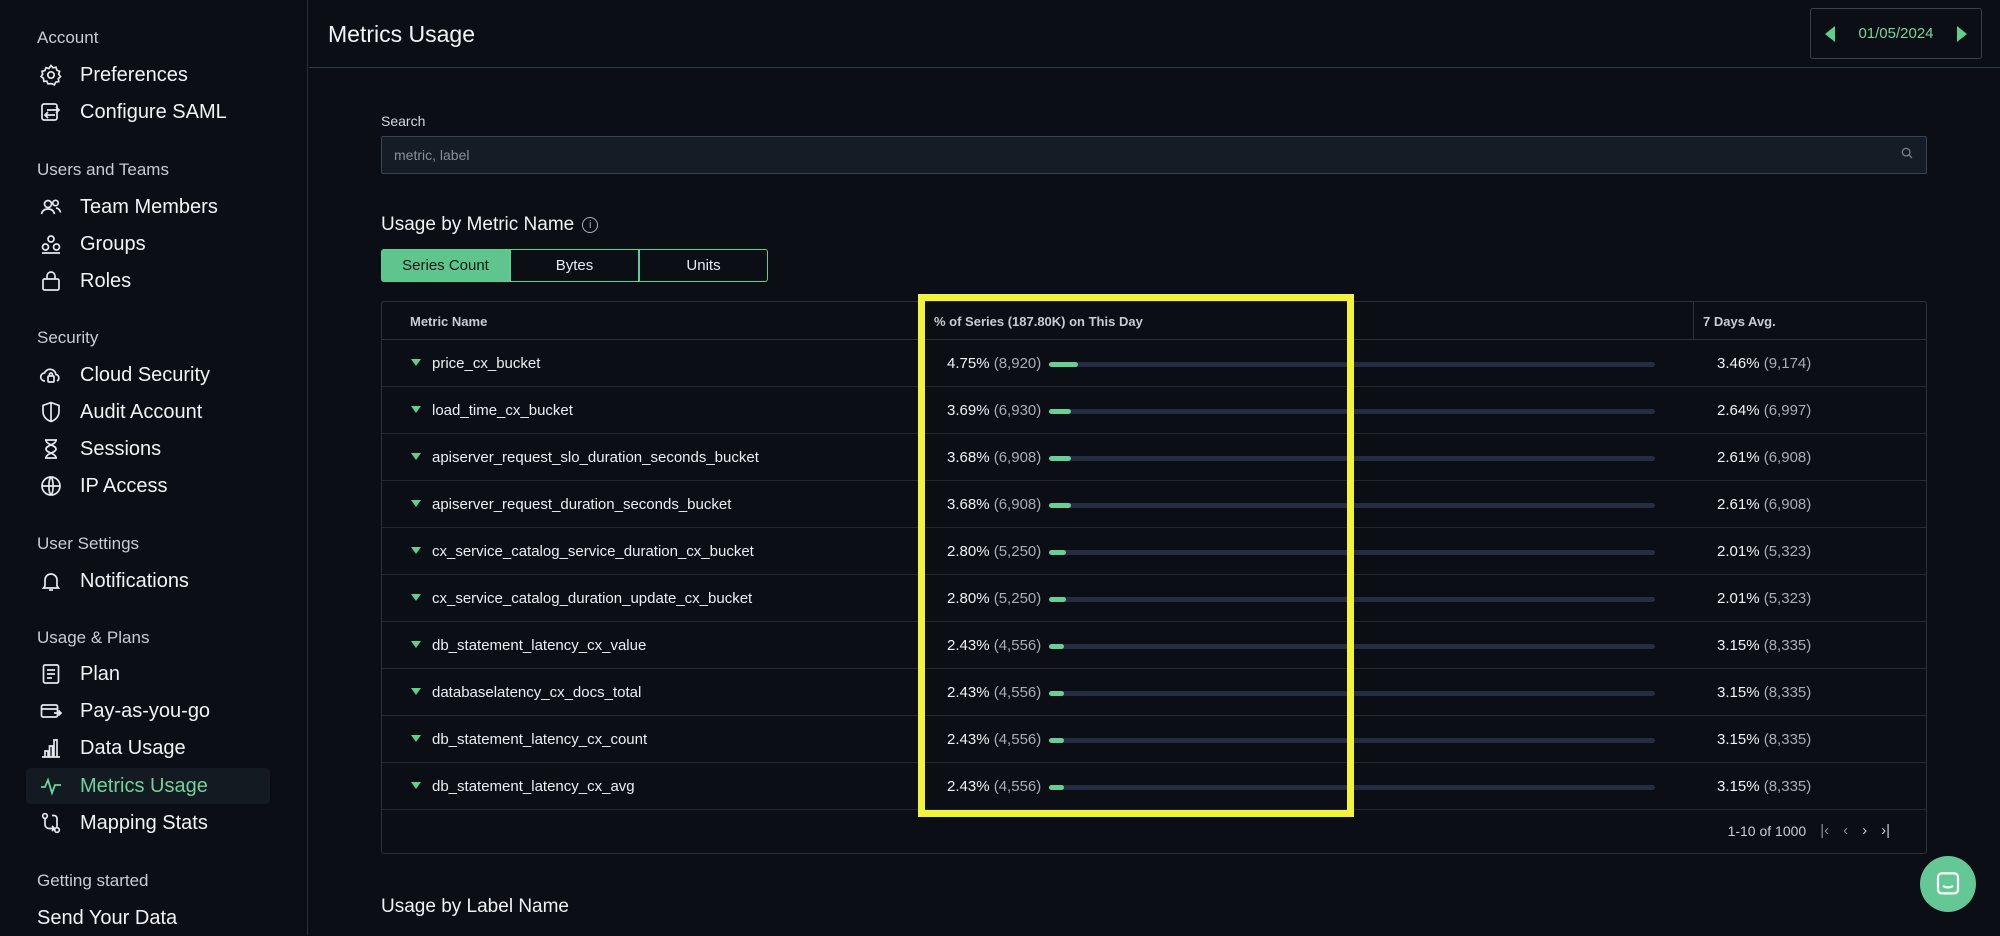 This screenshot has width=2000, height=936. I want to click on sidebar-item-mapping-stats: Mapping Stats, so click(148, 823).